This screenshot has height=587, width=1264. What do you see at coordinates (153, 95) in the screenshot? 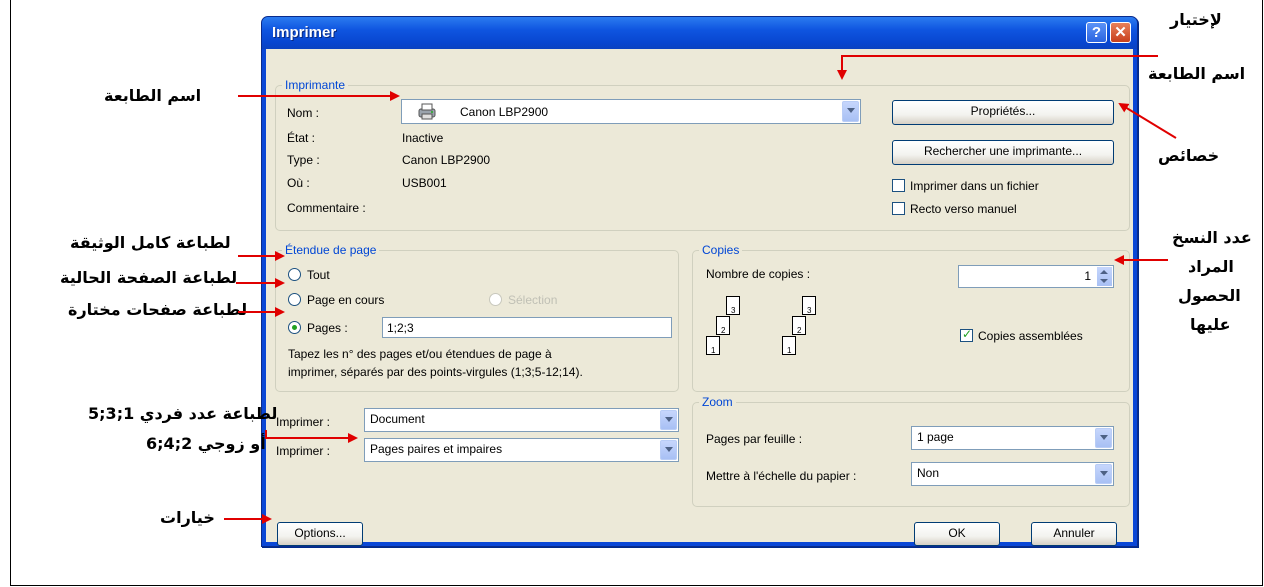
I see `annotation-printer-name: اسم الطابعة` at bounding box center [153, 95].